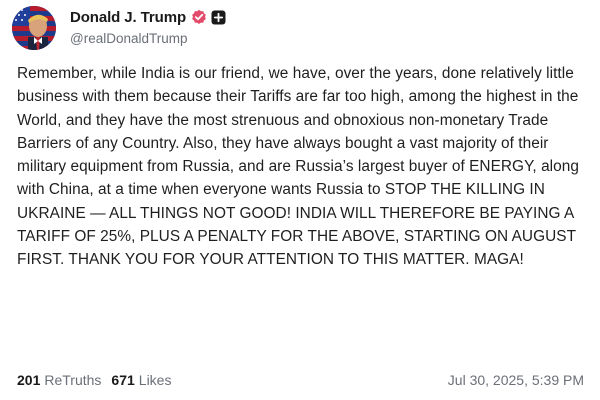 This screenshot has width=600, height=400. What do you see at coordinates (73, 380) in the screenshot?
I see `retruths-label: ReTruths` at bounding box center [73, 380].